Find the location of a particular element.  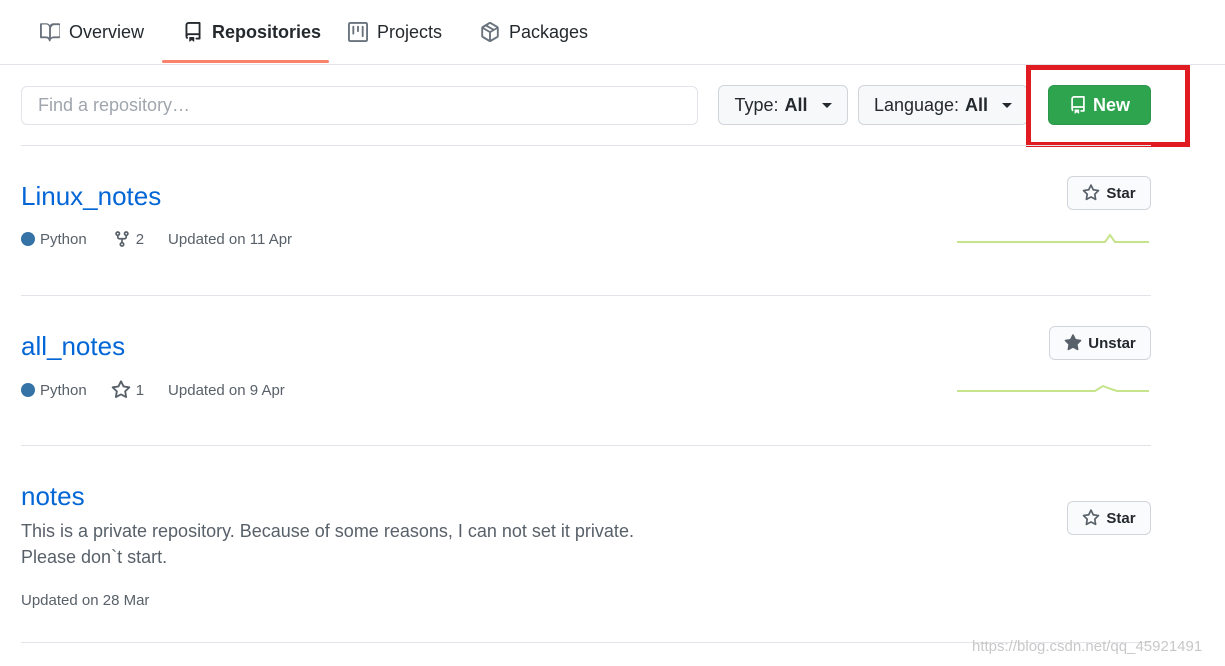

package-icon is located at coordinates (490, 32).